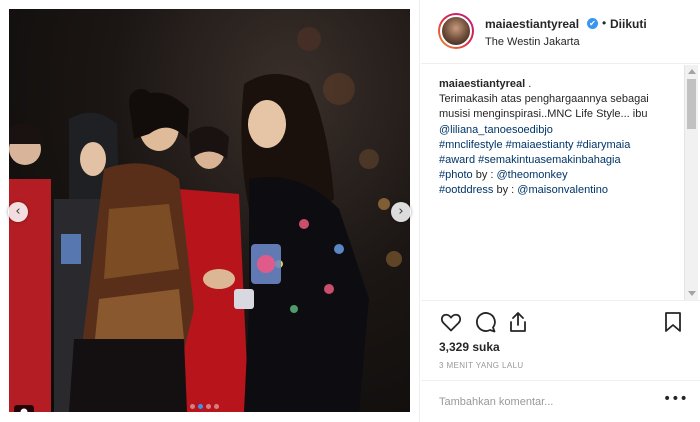 This screenshot has width=700, height=422. Describe the element at coordinates (18, 212) in the screenshot. I see `carousel-prev-button: ‹` at that location.